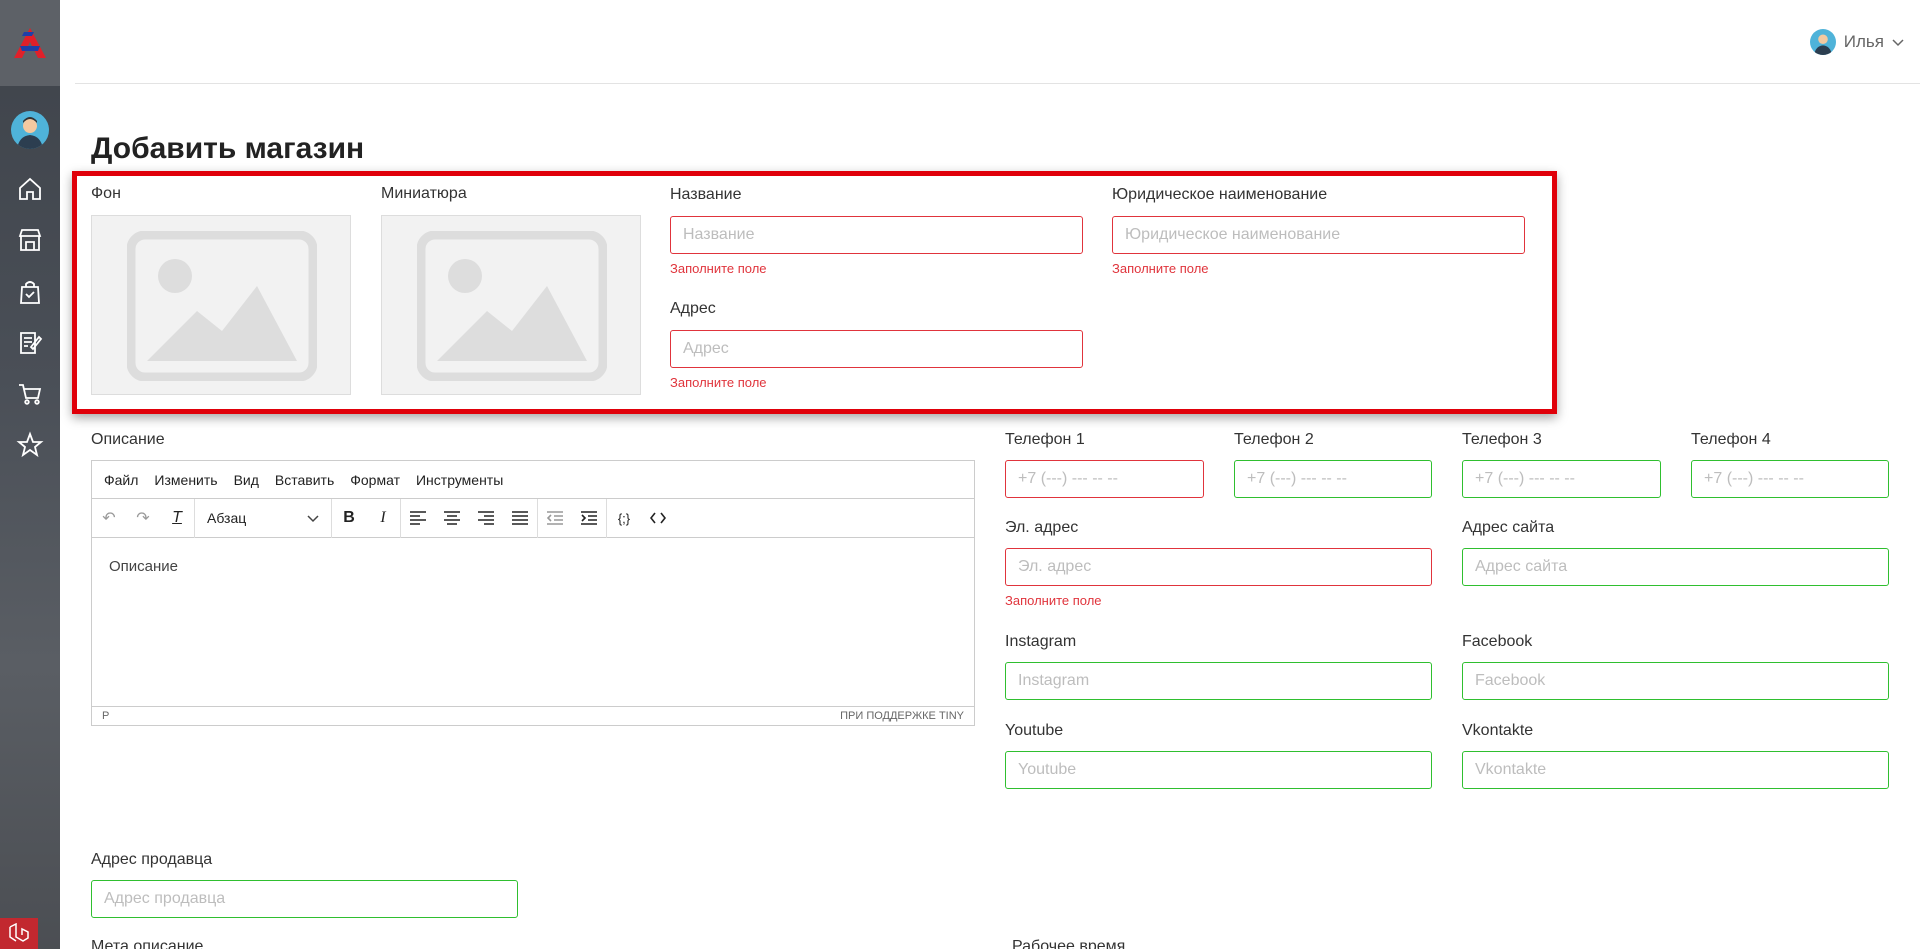  What do you see at coordinates (1053, 600) in the screenshot?
I see `email-error: Заполните поле` at bounding box center [1053, 600].